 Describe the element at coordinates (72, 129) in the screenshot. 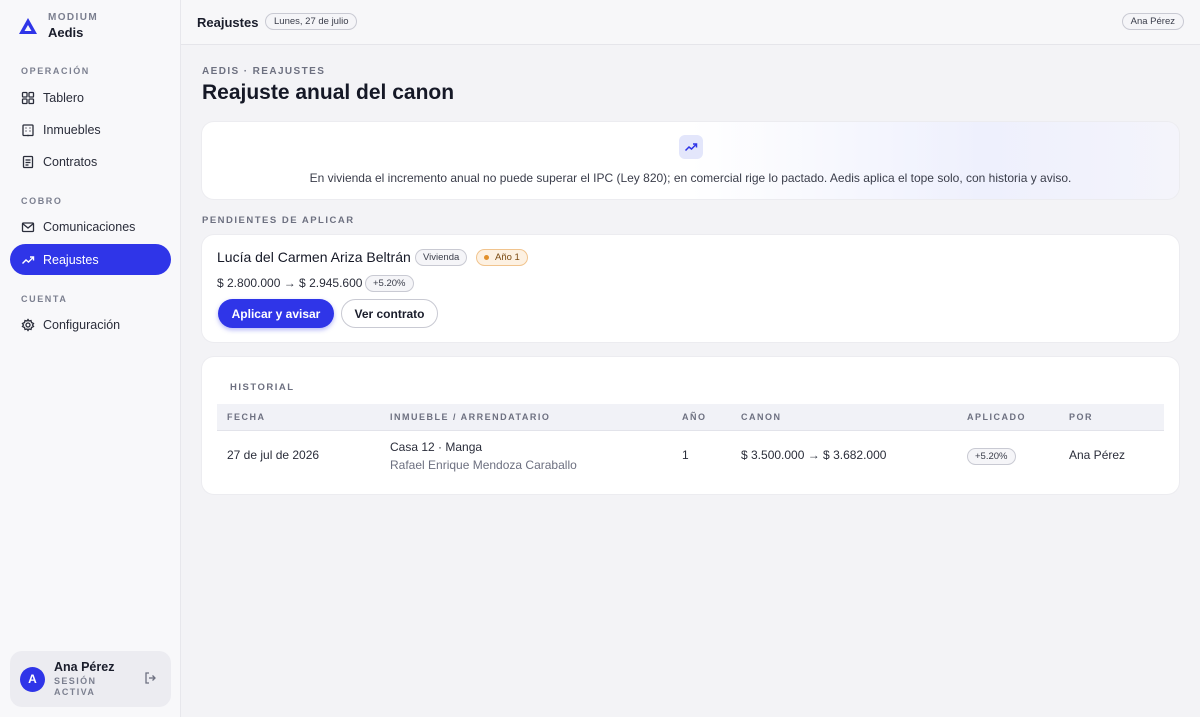

I see `sidebar-item-label: Inmuebles` at that location.